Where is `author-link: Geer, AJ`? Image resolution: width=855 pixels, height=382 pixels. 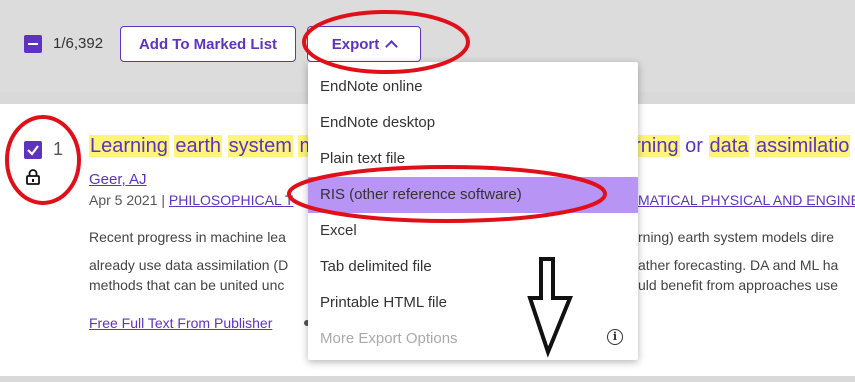 author-link: Geer, AJ is located at coordinates (118, 179).